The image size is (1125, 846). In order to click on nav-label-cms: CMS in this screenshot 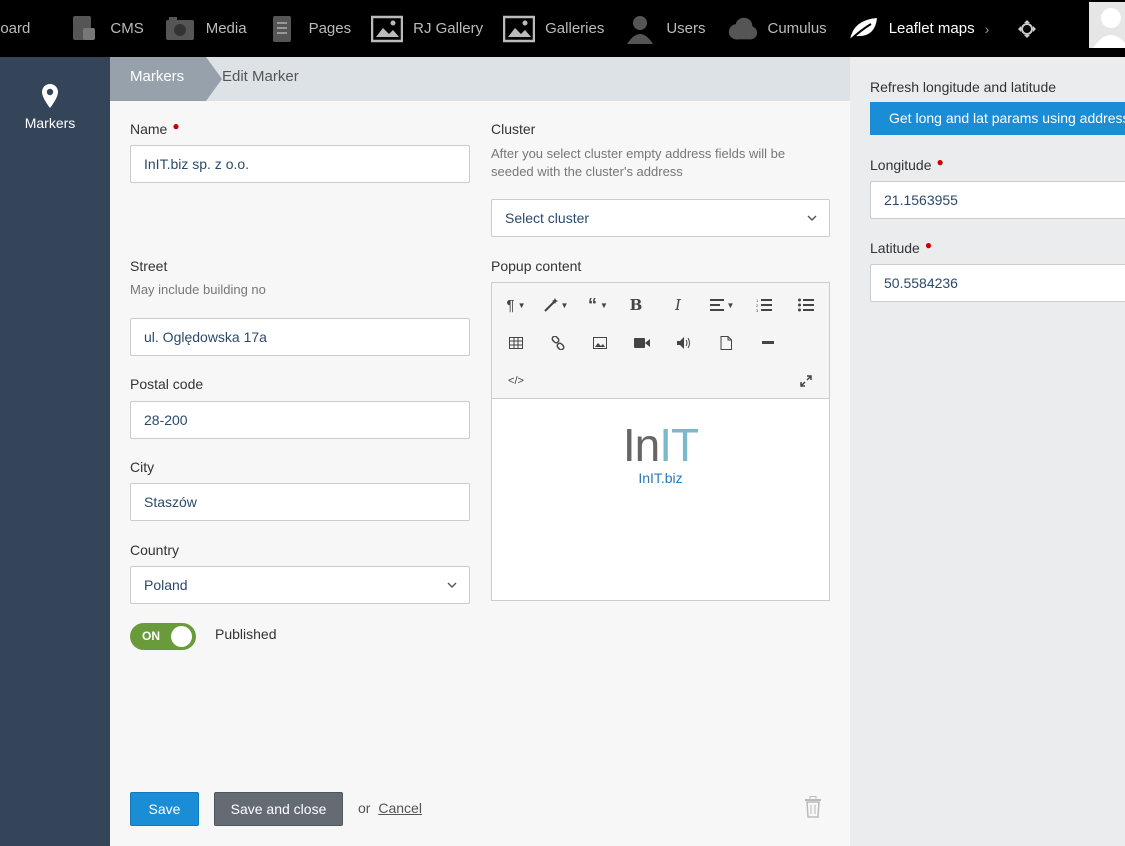, I will do `click(127, 28)`.